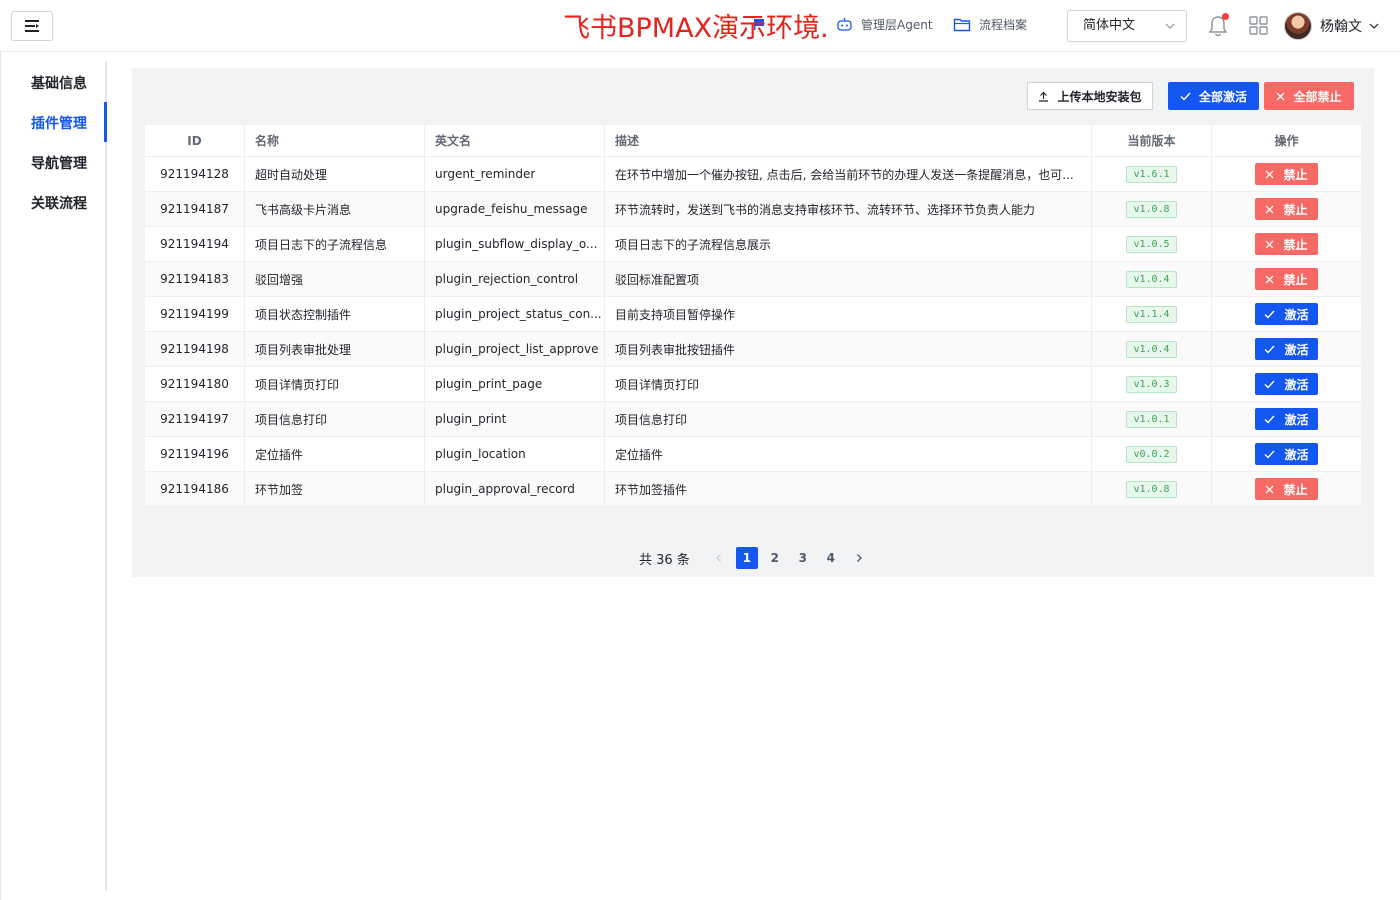 Image resolution: width=1400 pixels, height=900 pixels. Describe the element at coordinates (696, 28) in the screenshot. I see `environment-title: 飞书BPMAX演示环境.` at that location.